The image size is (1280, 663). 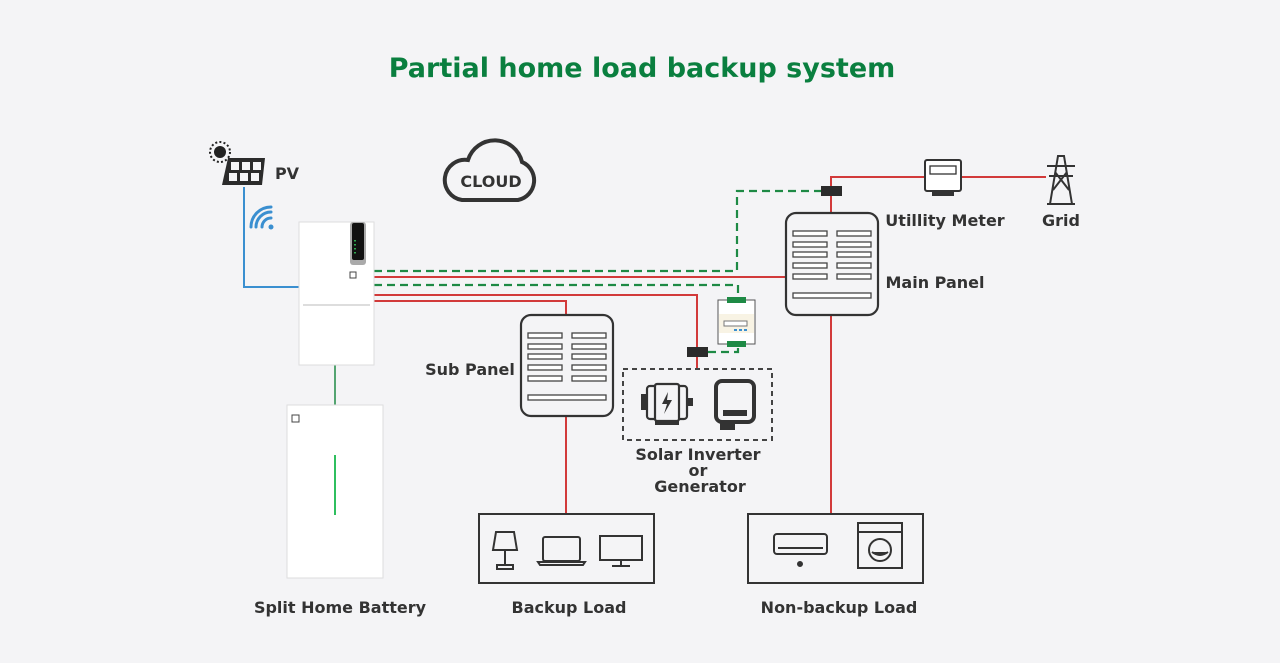 What do you see at coordinates (336, 293) in the screenshot?
I see `inverter` at bounding box center [336, 293].